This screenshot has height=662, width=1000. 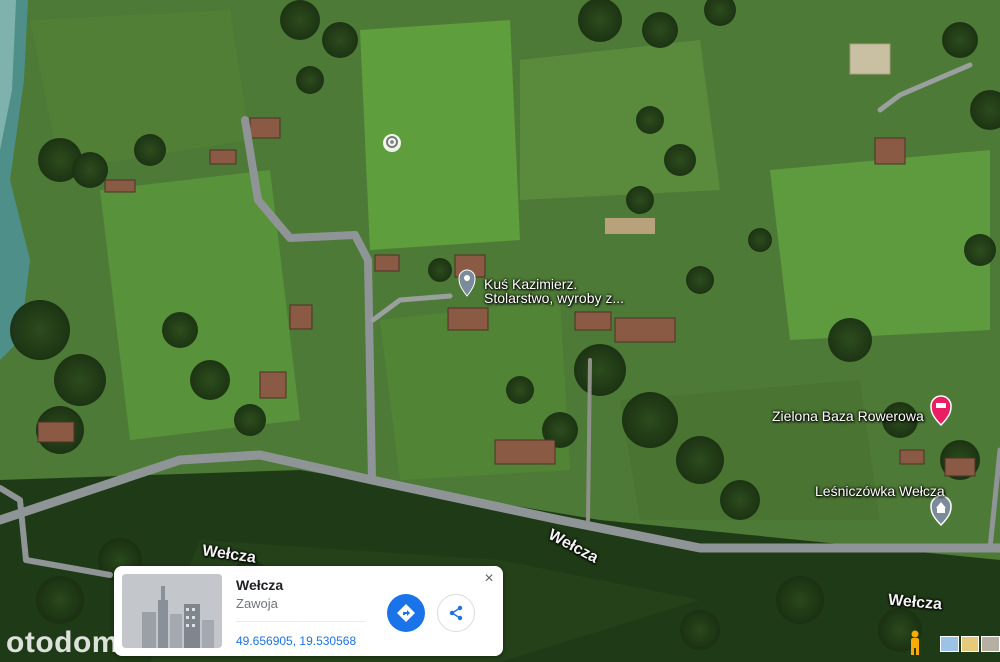 I want to click on place-thumbnail, so click(x=172, y=611).